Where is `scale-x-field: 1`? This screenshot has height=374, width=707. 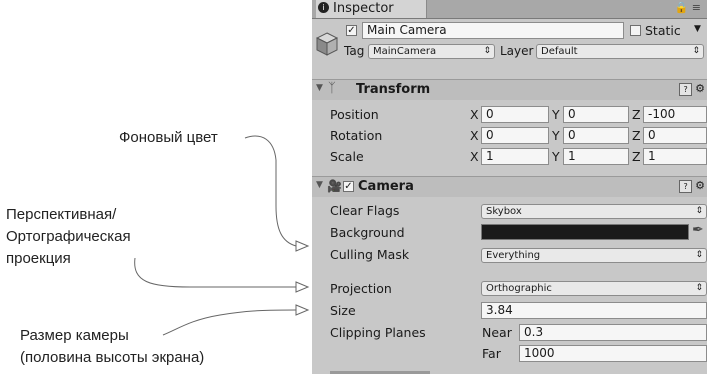 scale-x-field: 1 is located at coordinates (515, 156).